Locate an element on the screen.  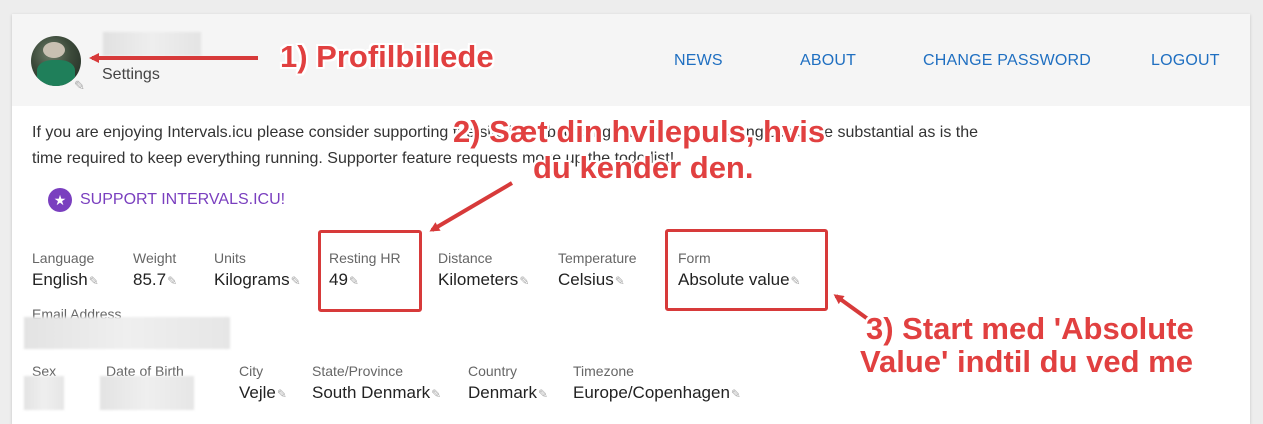
user-name-redacted is located at coordinates (152, 44).